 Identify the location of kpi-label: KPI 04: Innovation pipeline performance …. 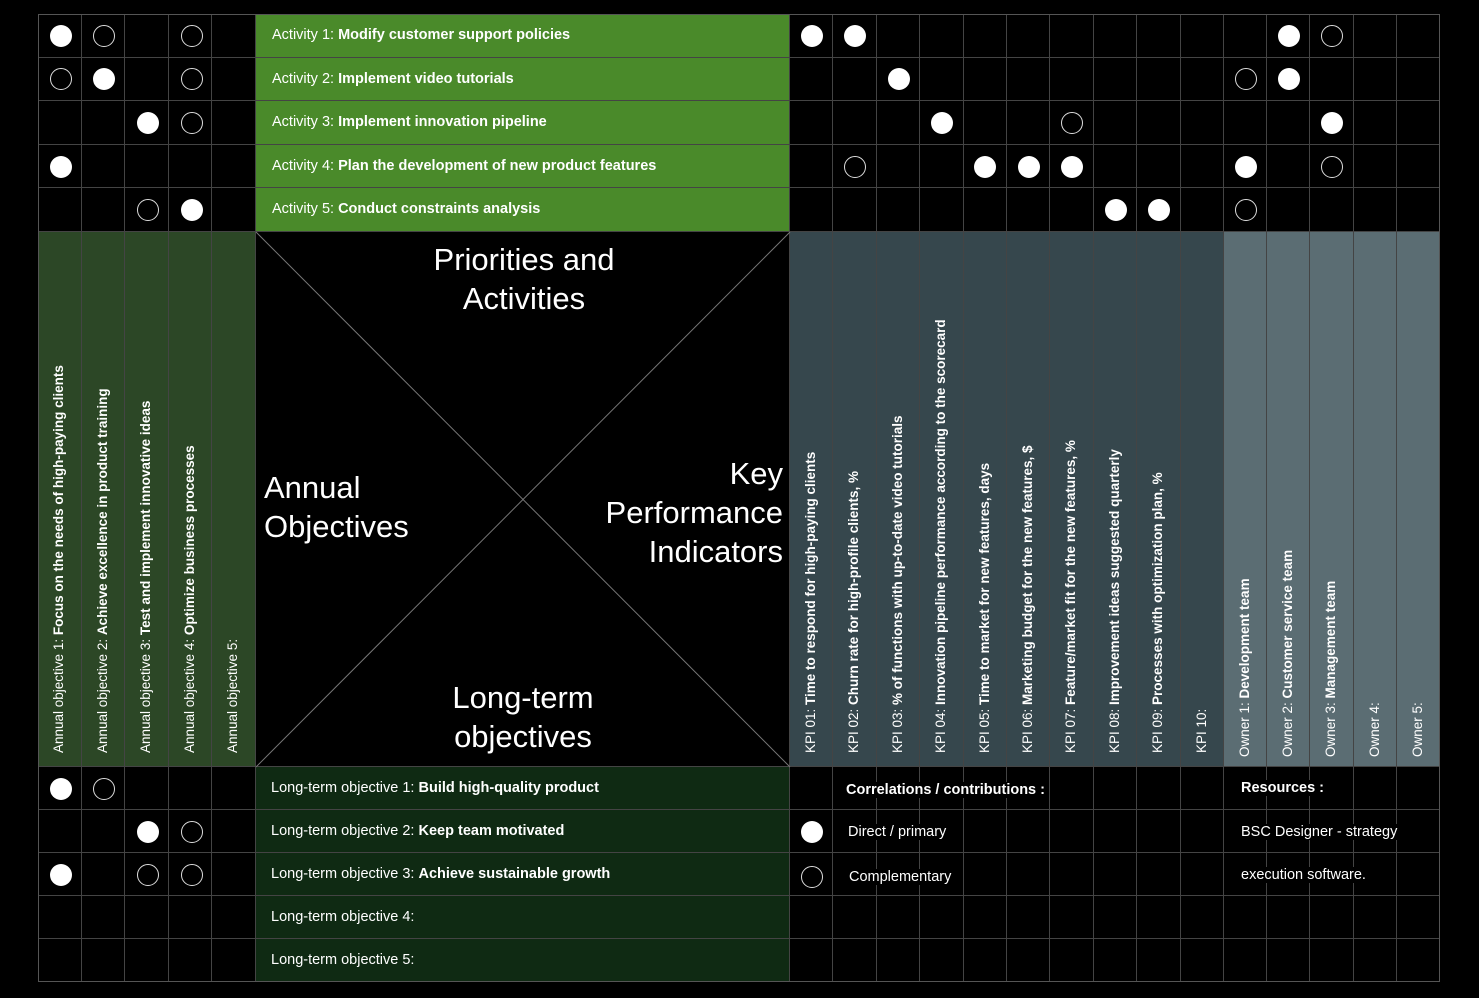
(940, 536).